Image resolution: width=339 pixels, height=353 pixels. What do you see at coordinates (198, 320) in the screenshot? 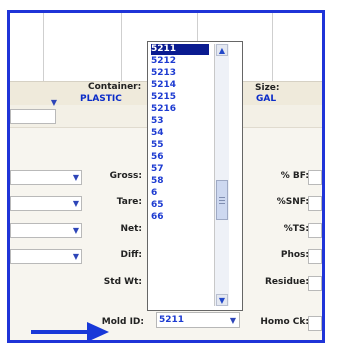
I see `mold-id-select: 5211 ▼` at bounding box center [198, 320].